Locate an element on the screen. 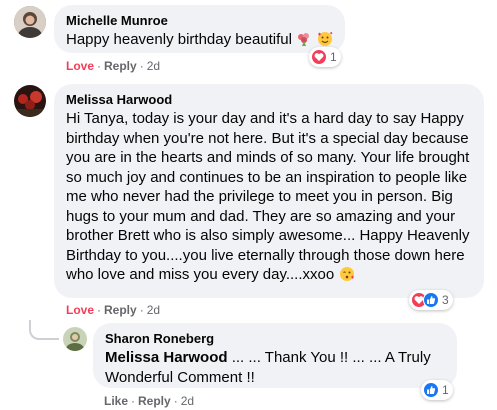 This screenshot has height=410, width=497. reaction-count: 3 is located at coordinates (445, 300).